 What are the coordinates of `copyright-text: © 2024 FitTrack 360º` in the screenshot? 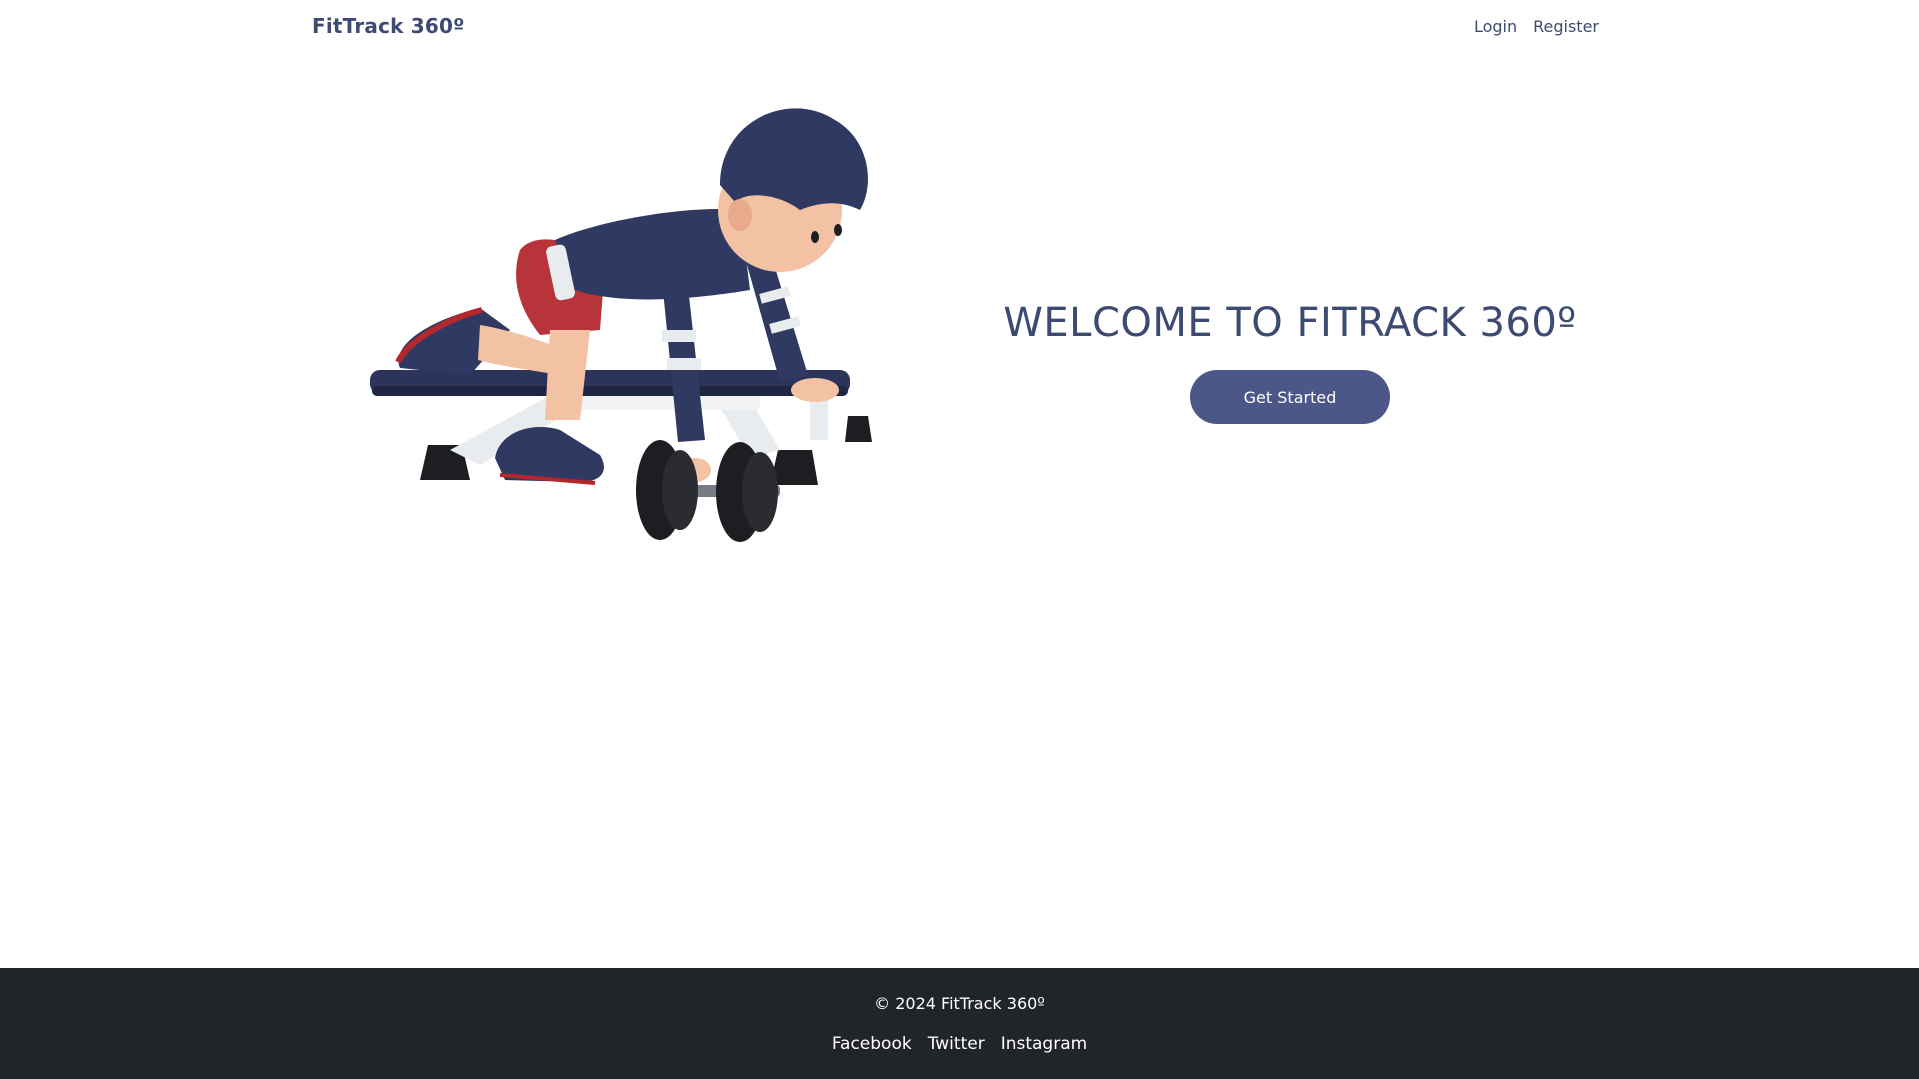 It's located at (959, 1003).